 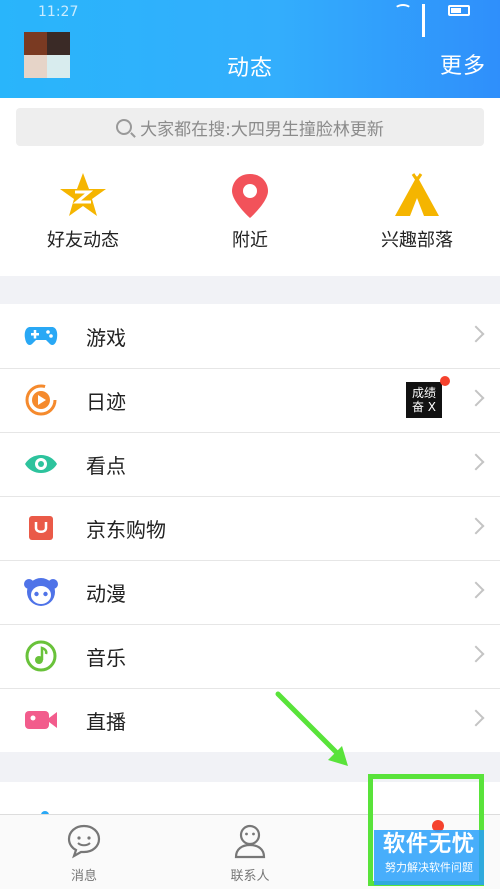 I want to click on search-icon, so click(x=124, y=127).